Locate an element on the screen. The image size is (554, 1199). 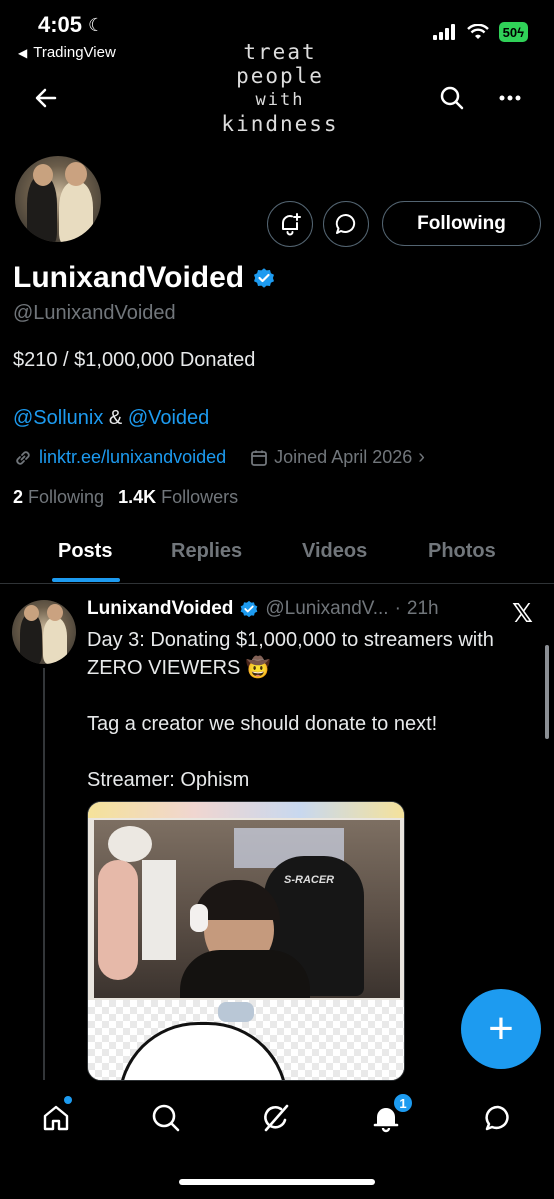
bio-and: & is located at coordinates (115, 418).